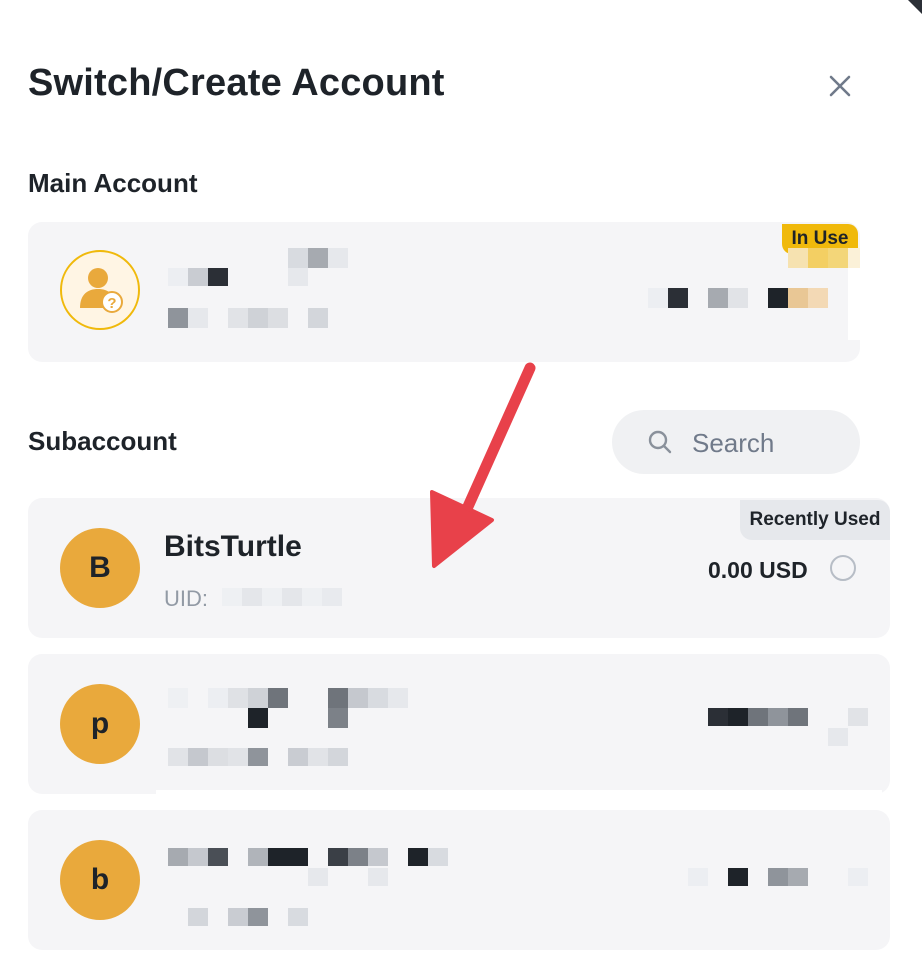  Describe the element at coordinates (102, 441) in the screenshot. I see `subaccount-label: Subaccount` at that location.